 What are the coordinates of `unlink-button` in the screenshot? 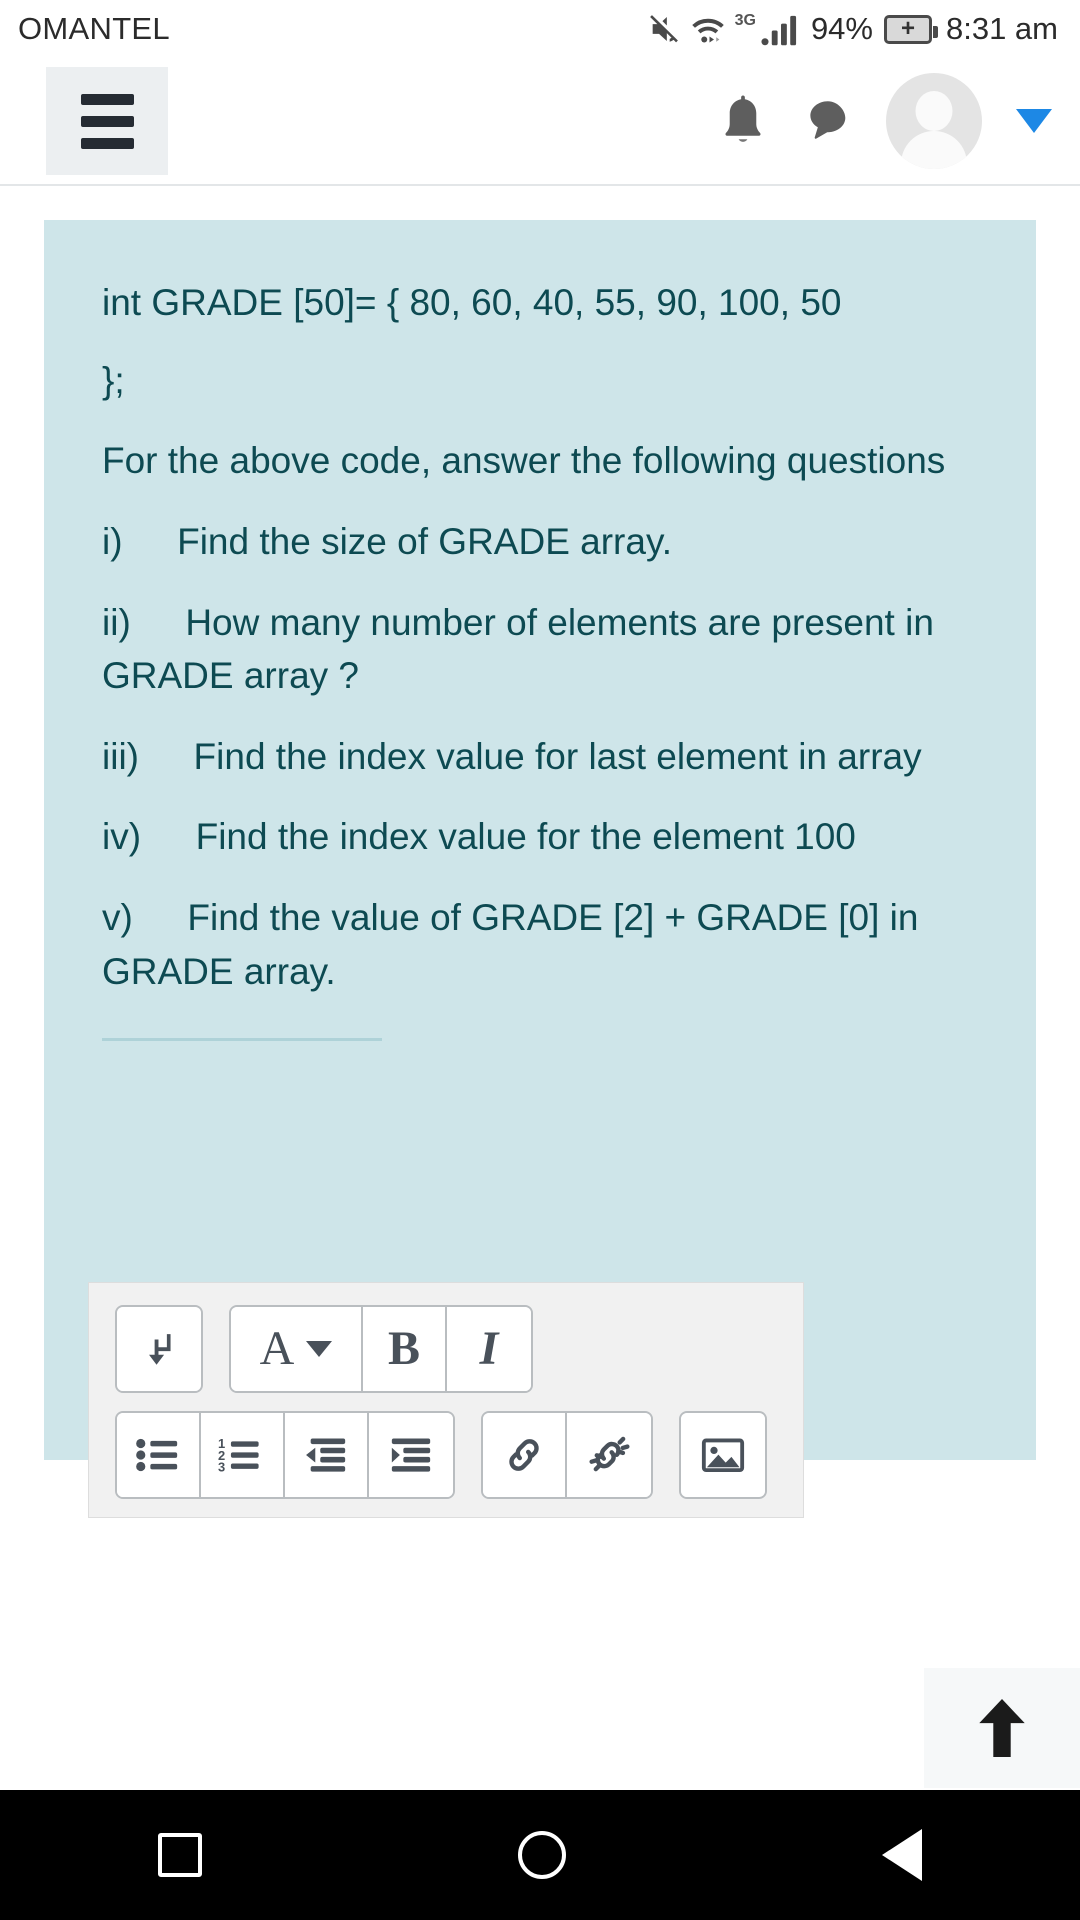 It's located at (609, 1455).